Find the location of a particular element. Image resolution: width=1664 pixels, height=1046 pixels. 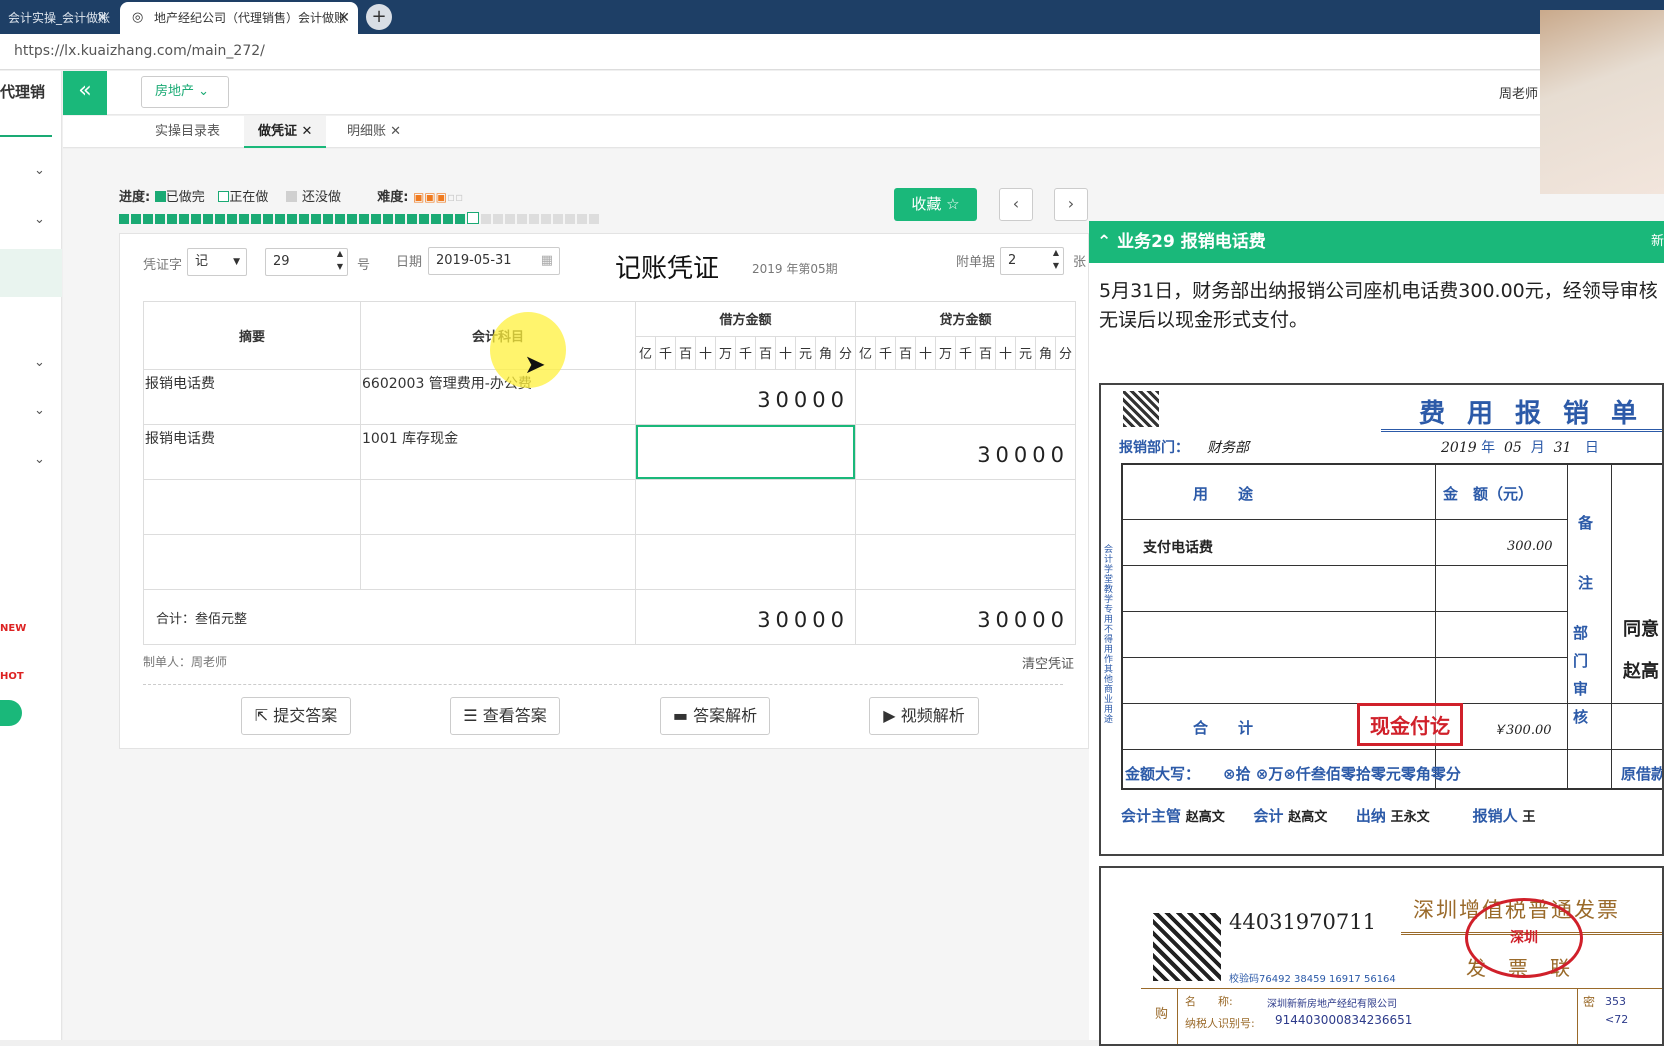

new-tab-button: + is located at coordinates (379, 17).